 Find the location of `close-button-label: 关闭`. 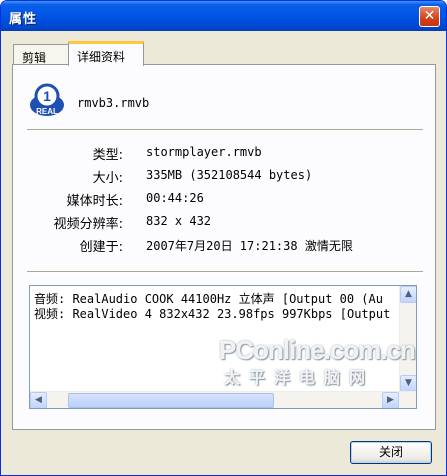

close-button-label: 关闭 is located at coordinates (390, 452).